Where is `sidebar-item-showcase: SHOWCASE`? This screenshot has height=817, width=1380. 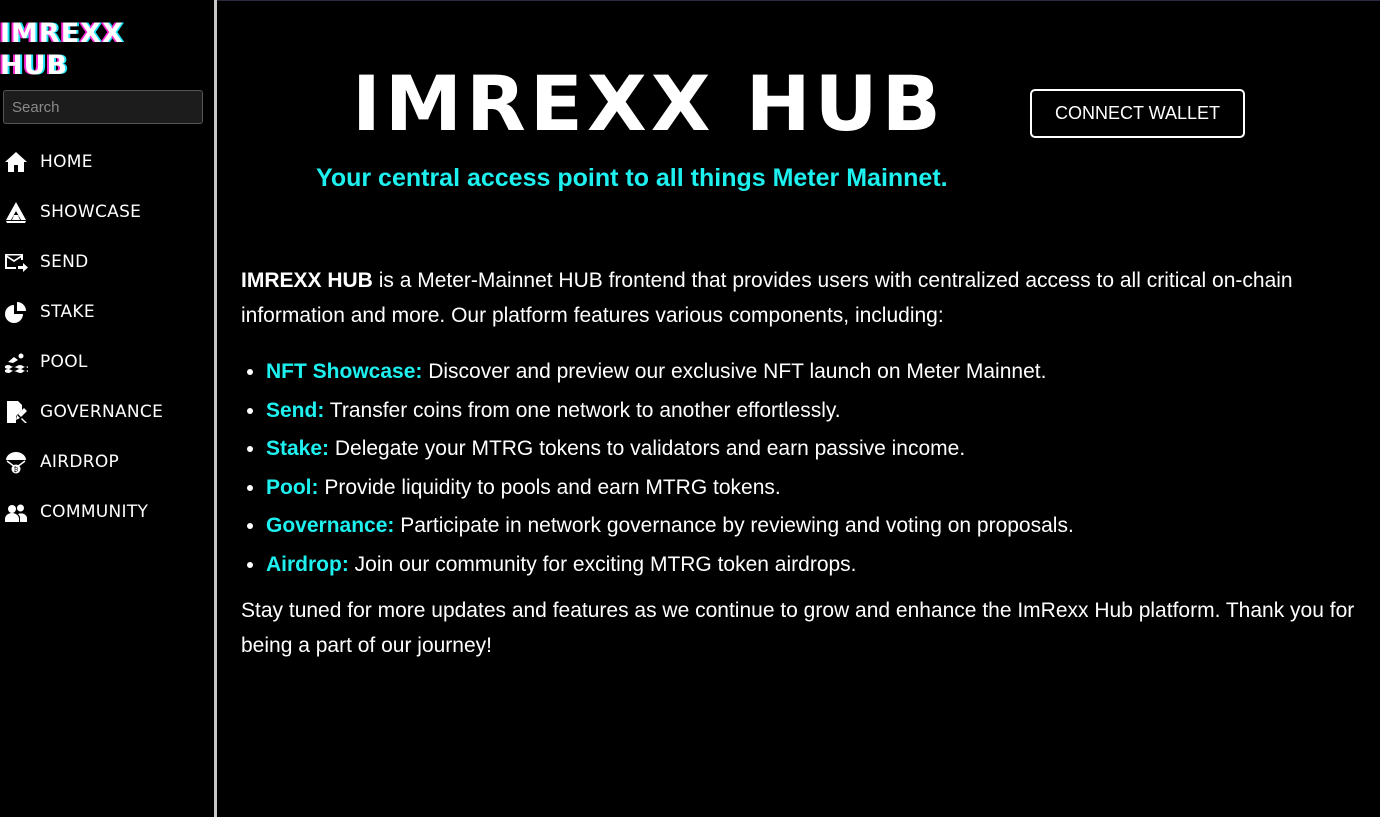
sidebar-item-showcase: SHOWCASE is located at coordinates (107, 212).